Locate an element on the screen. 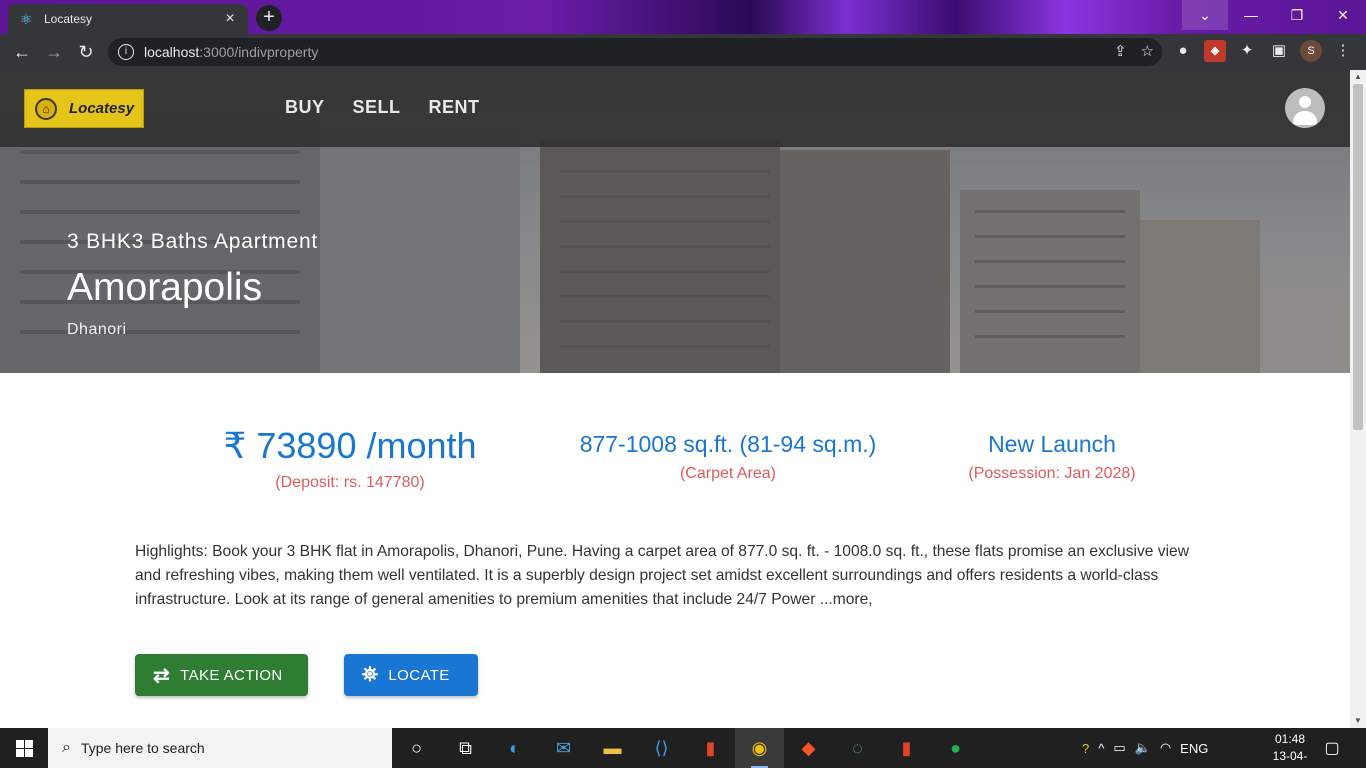 The image size is (1366, 768). home-icon: ⌂ is located at coordinates (46, 108).